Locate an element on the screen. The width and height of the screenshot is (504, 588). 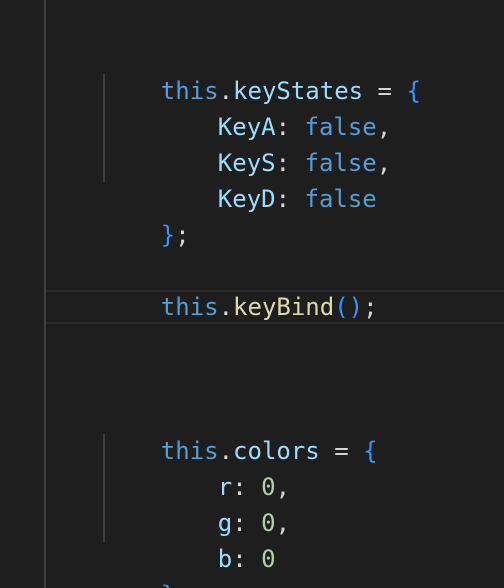
operator-token: = is located at coordinates (341, 451).